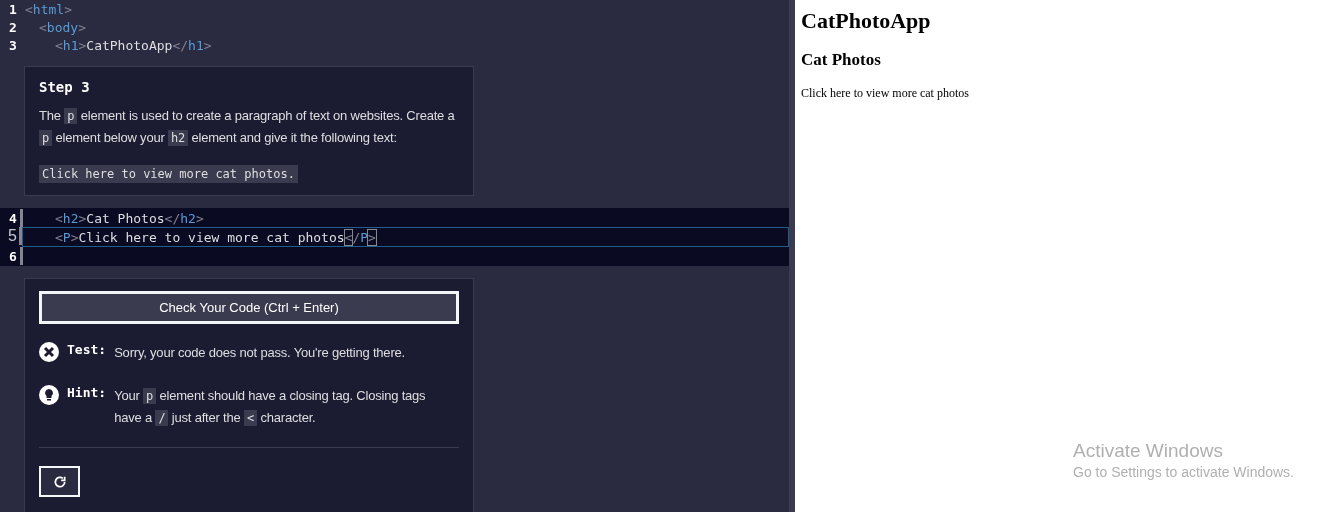 Image resolution: width=1344 pixels, height=512 pixels. What do you see at coordinates (13, 256) in the screenshot?
I see `line-number: 6` at bounding box center [13, 256].